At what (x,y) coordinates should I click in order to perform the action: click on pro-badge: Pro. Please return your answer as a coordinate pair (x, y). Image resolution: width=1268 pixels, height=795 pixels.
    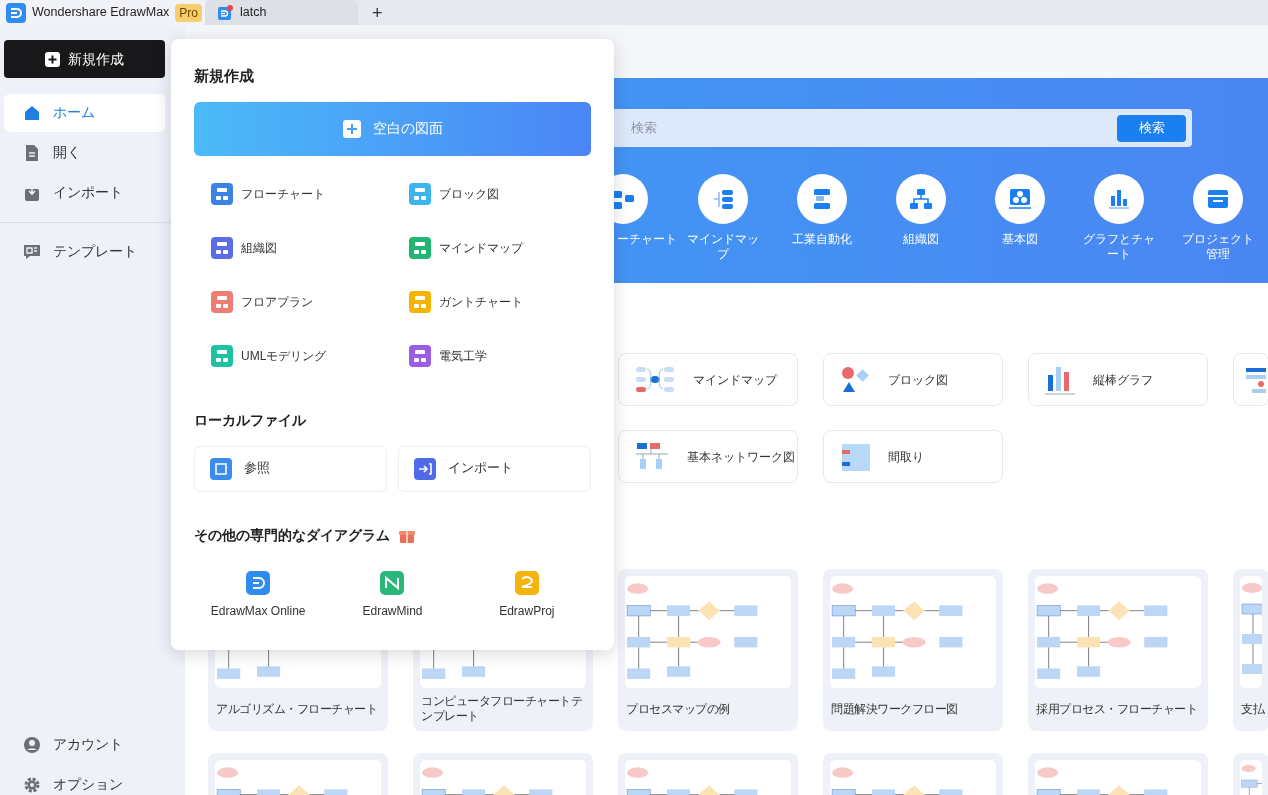
    Looking at the image, I should click on (189, 12).